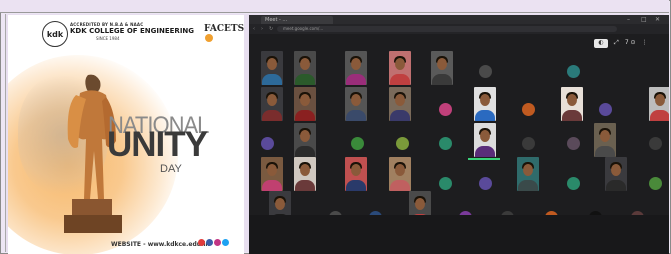 The width and height of the screenshot is (671, 254). I want to click on top-band, so click(334, 6).